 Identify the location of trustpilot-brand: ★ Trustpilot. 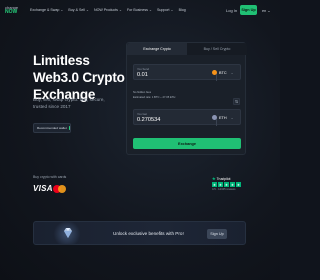
(226, 178).